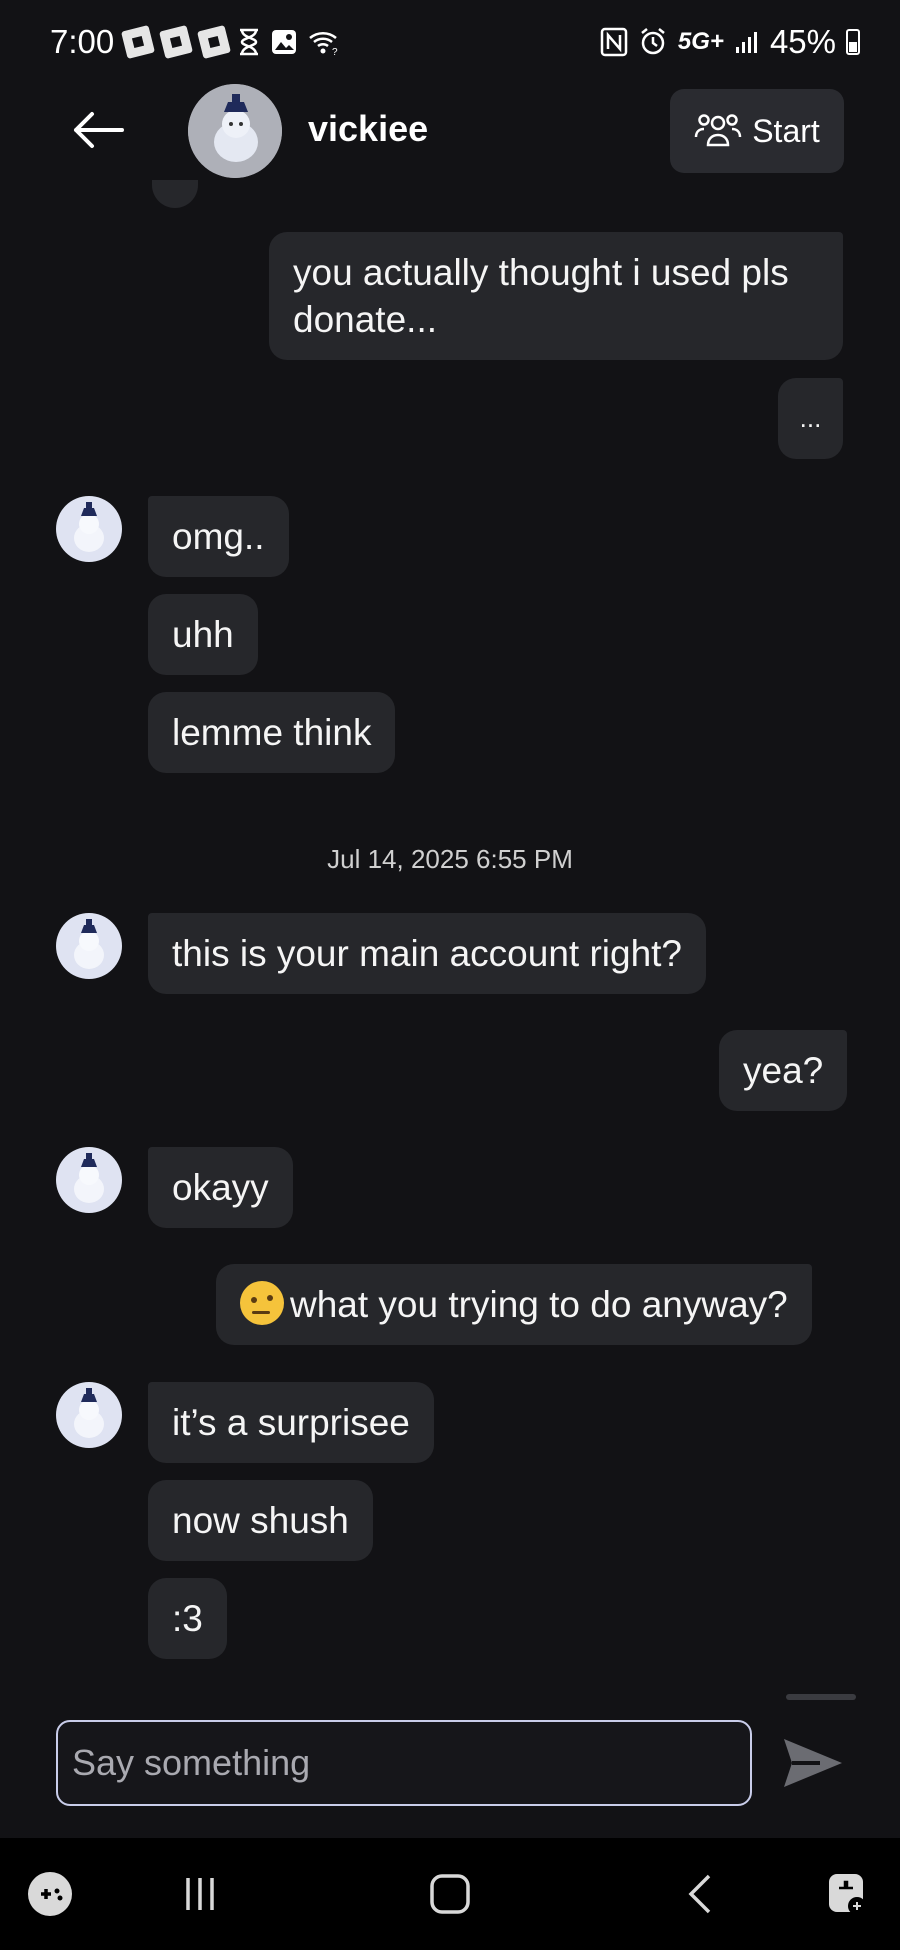 The image size is (900, 1950). Describe the element at coordinates (653, 42) in the screenshot. I see `alarm-icon` at that location.